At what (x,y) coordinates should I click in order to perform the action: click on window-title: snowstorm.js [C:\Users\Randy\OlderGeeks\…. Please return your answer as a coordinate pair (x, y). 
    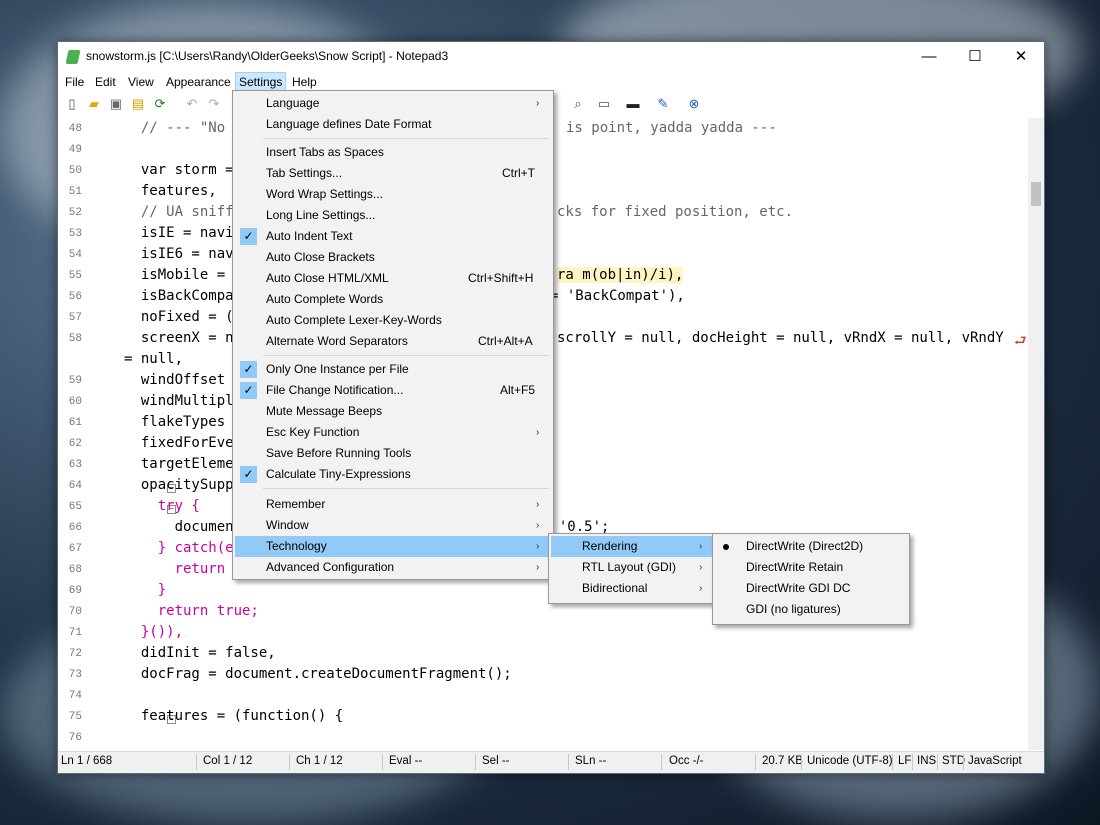
    Looking at the image, I should click on (267, 56).